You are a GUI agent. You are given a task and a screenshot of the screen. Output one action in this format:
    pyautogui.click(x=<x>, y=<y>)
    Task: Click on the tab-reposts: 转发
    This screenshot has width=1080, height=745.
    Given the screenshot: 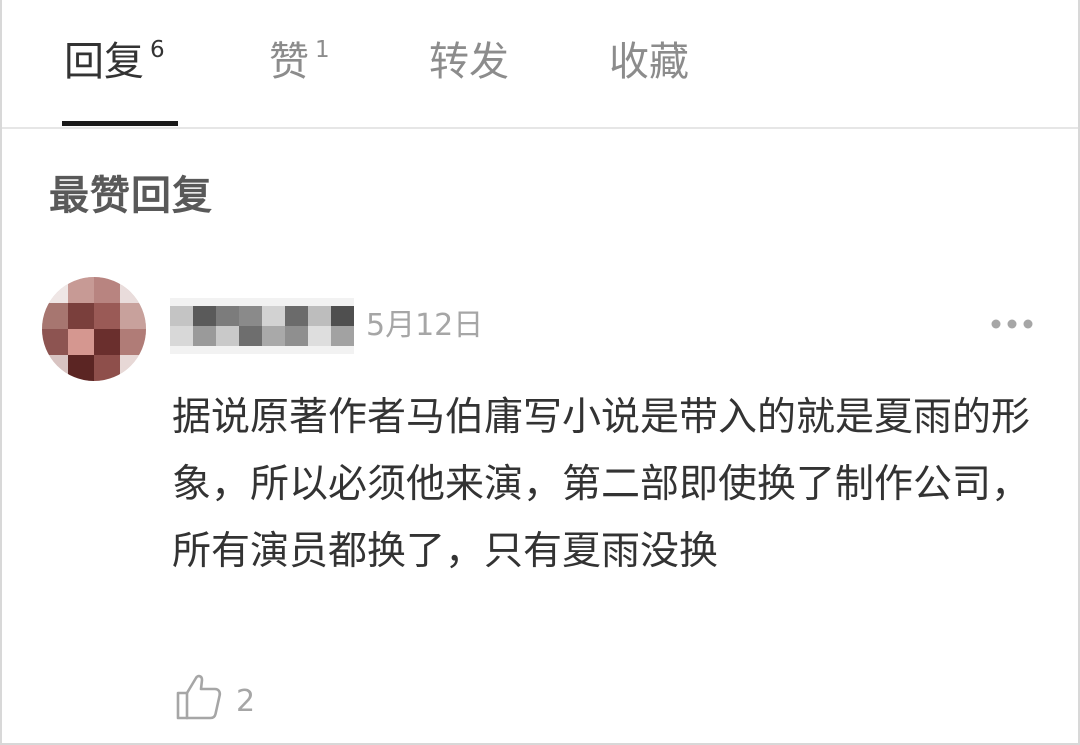 What is the action you would take?
    pyautogui.click(x=469, y=62)
    